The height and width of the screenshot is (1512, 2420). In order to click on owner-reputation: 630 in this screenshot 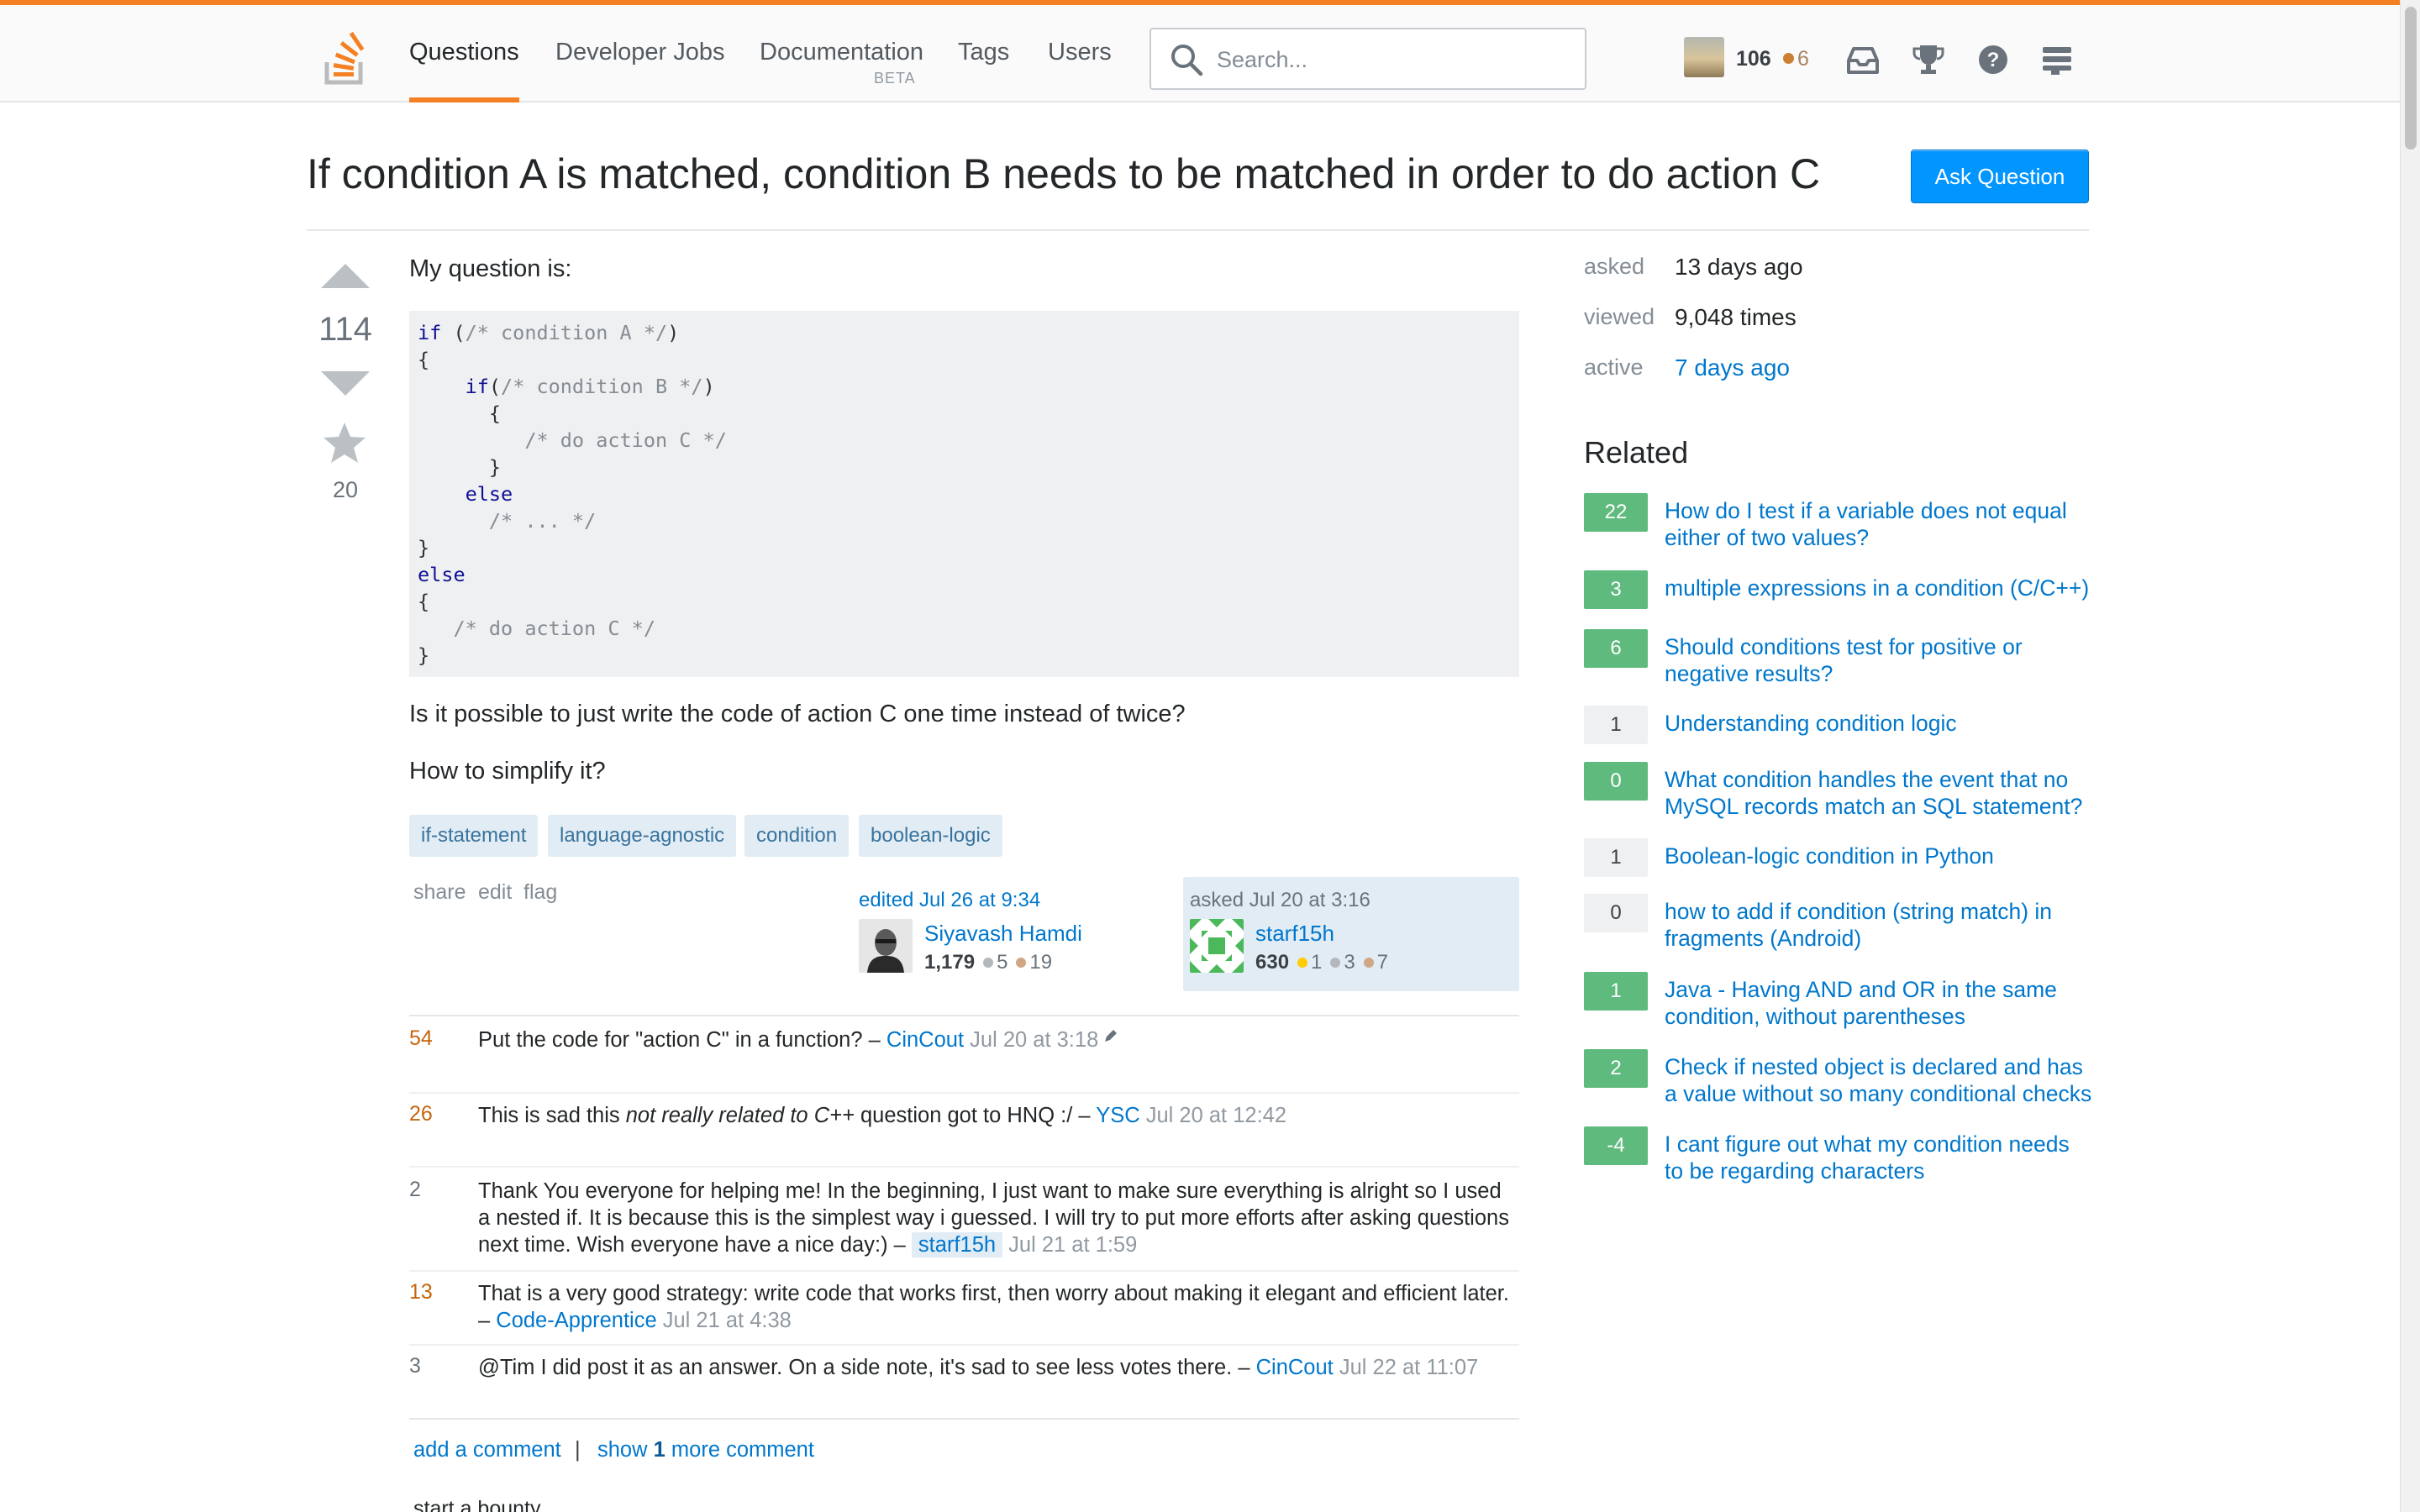, I will do `click(1272, 962)`.